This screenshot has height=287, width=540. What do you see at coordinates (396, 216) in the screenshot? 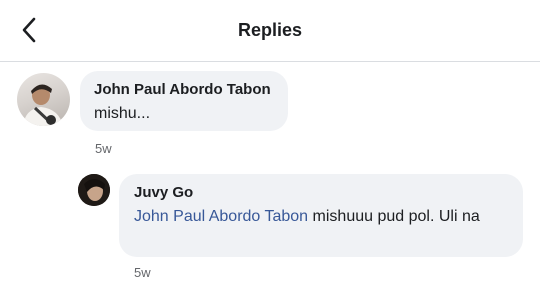
I see `reply-message: mishuuu pud pol. Uli na` at bounding box center [396, 216].